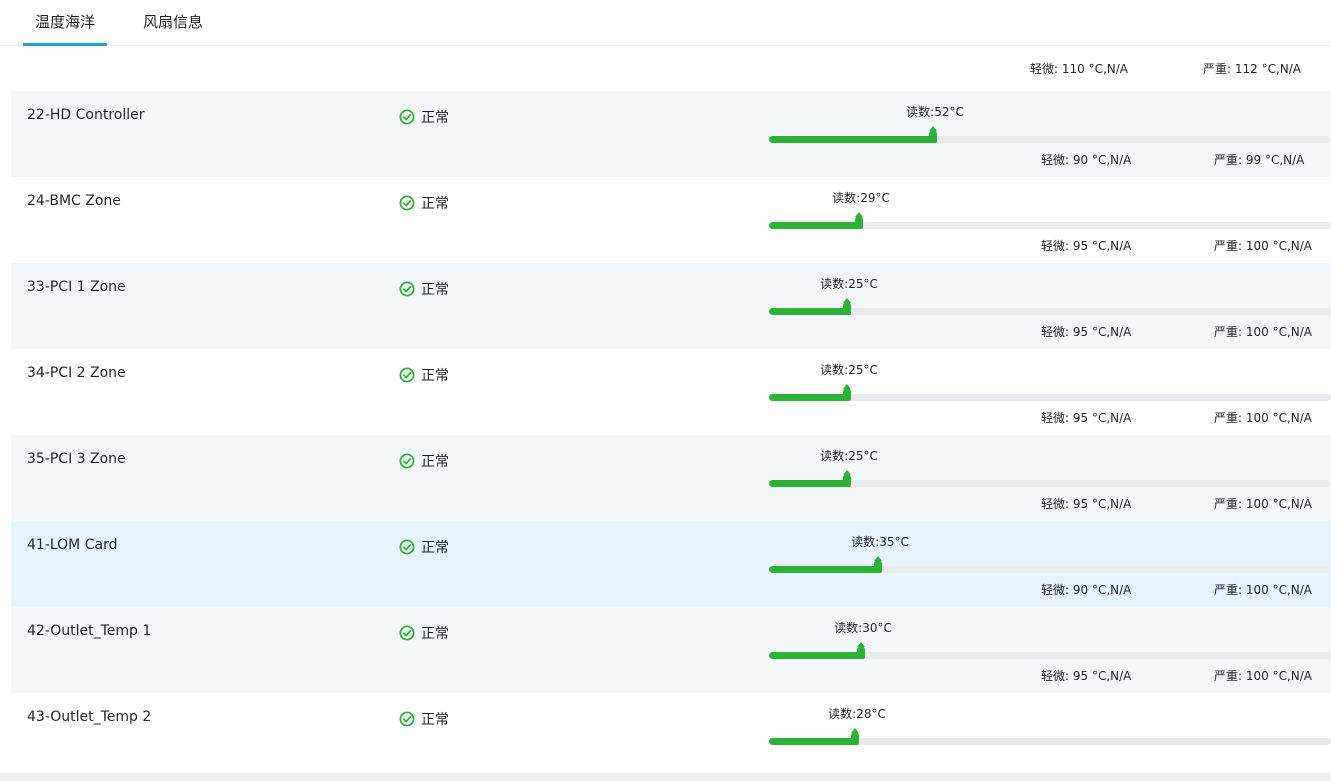 This screenshot has height=781, width=1331. Describe the element at coordinates (86, 115) in the screenshot. I see `sensor-name: 22-HD Controller` at that location.